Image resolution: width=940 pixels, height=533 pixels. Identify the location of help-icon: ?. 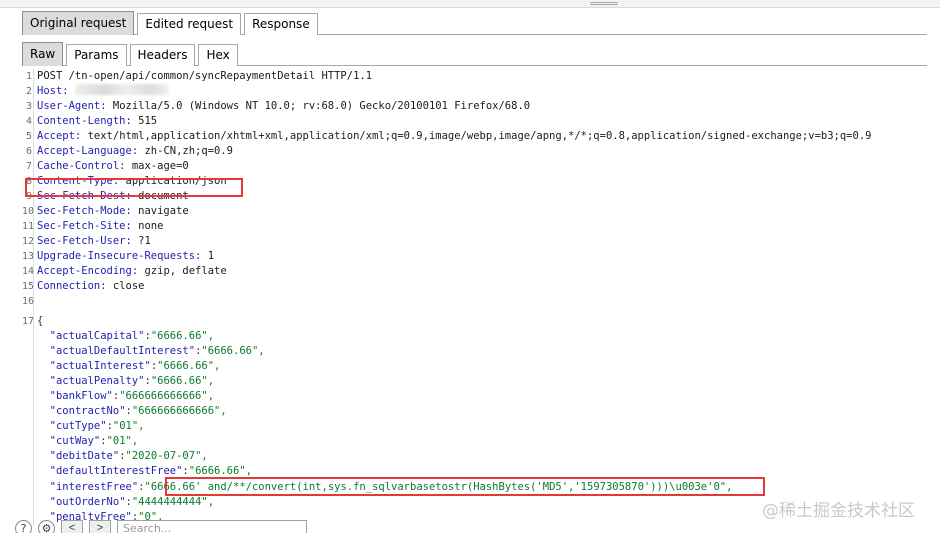
(23, 526).